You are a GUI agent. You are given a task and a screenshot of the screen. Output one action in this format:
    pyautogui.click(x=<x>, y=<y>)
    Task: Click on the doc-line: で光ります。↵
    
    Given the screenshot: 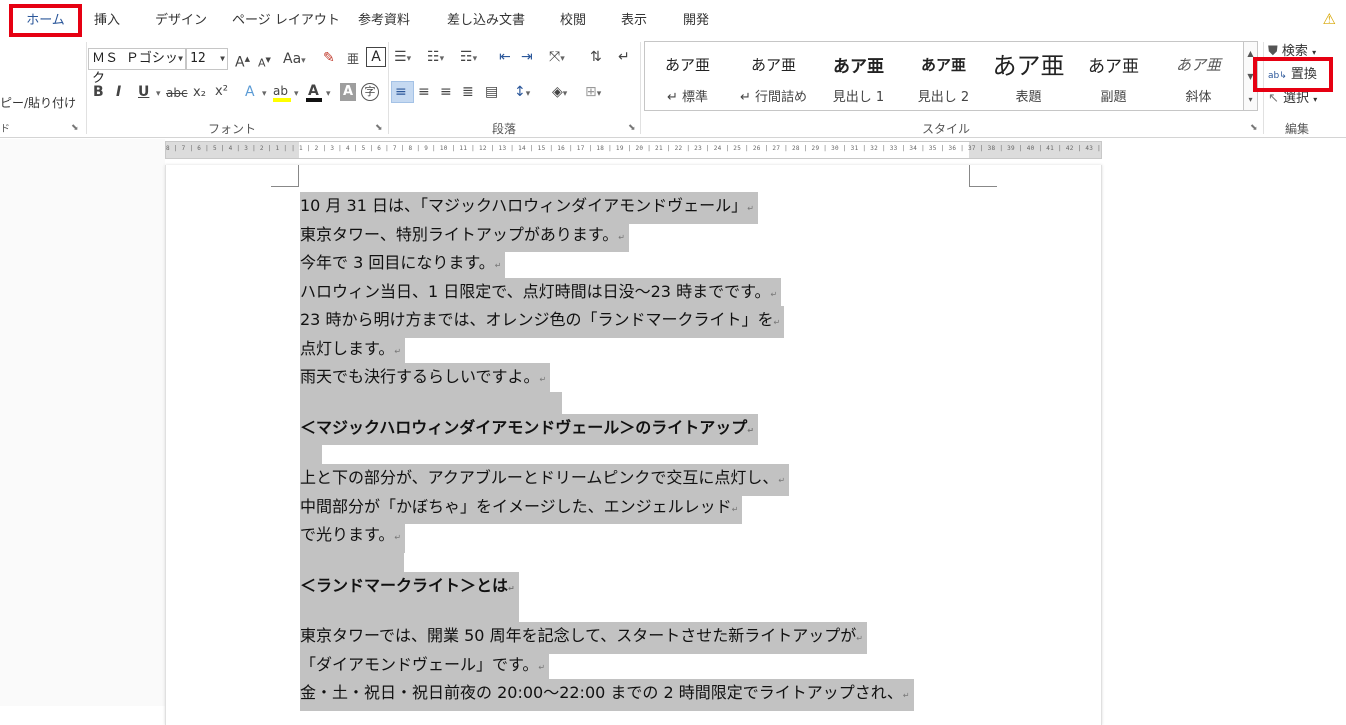 What is the action you would take?
    pyautogui.click(x=607, y=537)
    